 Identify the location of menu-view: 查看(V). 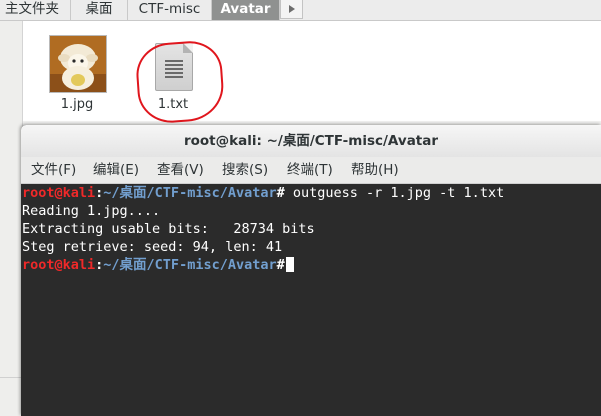
(180, 170).